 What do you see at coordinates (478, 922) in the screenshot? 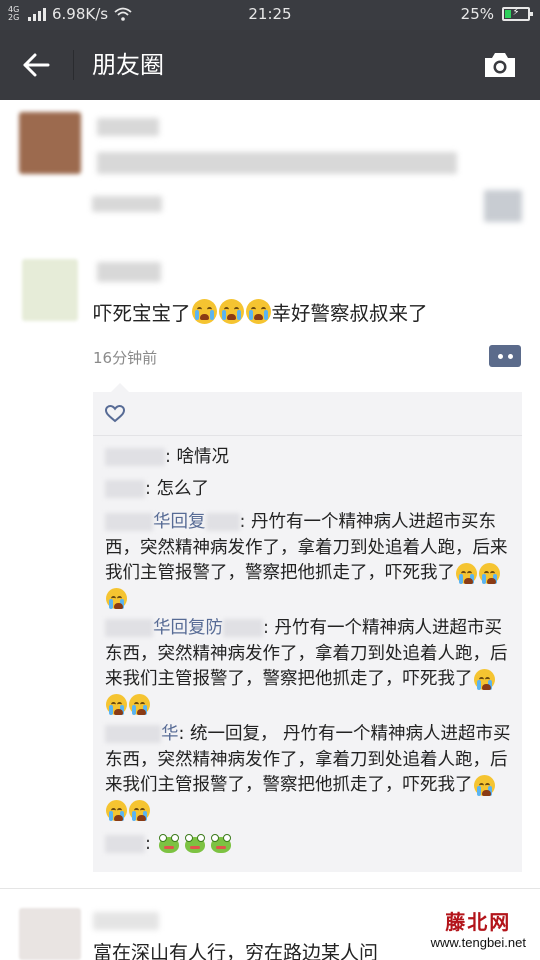
I see `watermark-logo: 藤北网` at bounding box center [478, 922].